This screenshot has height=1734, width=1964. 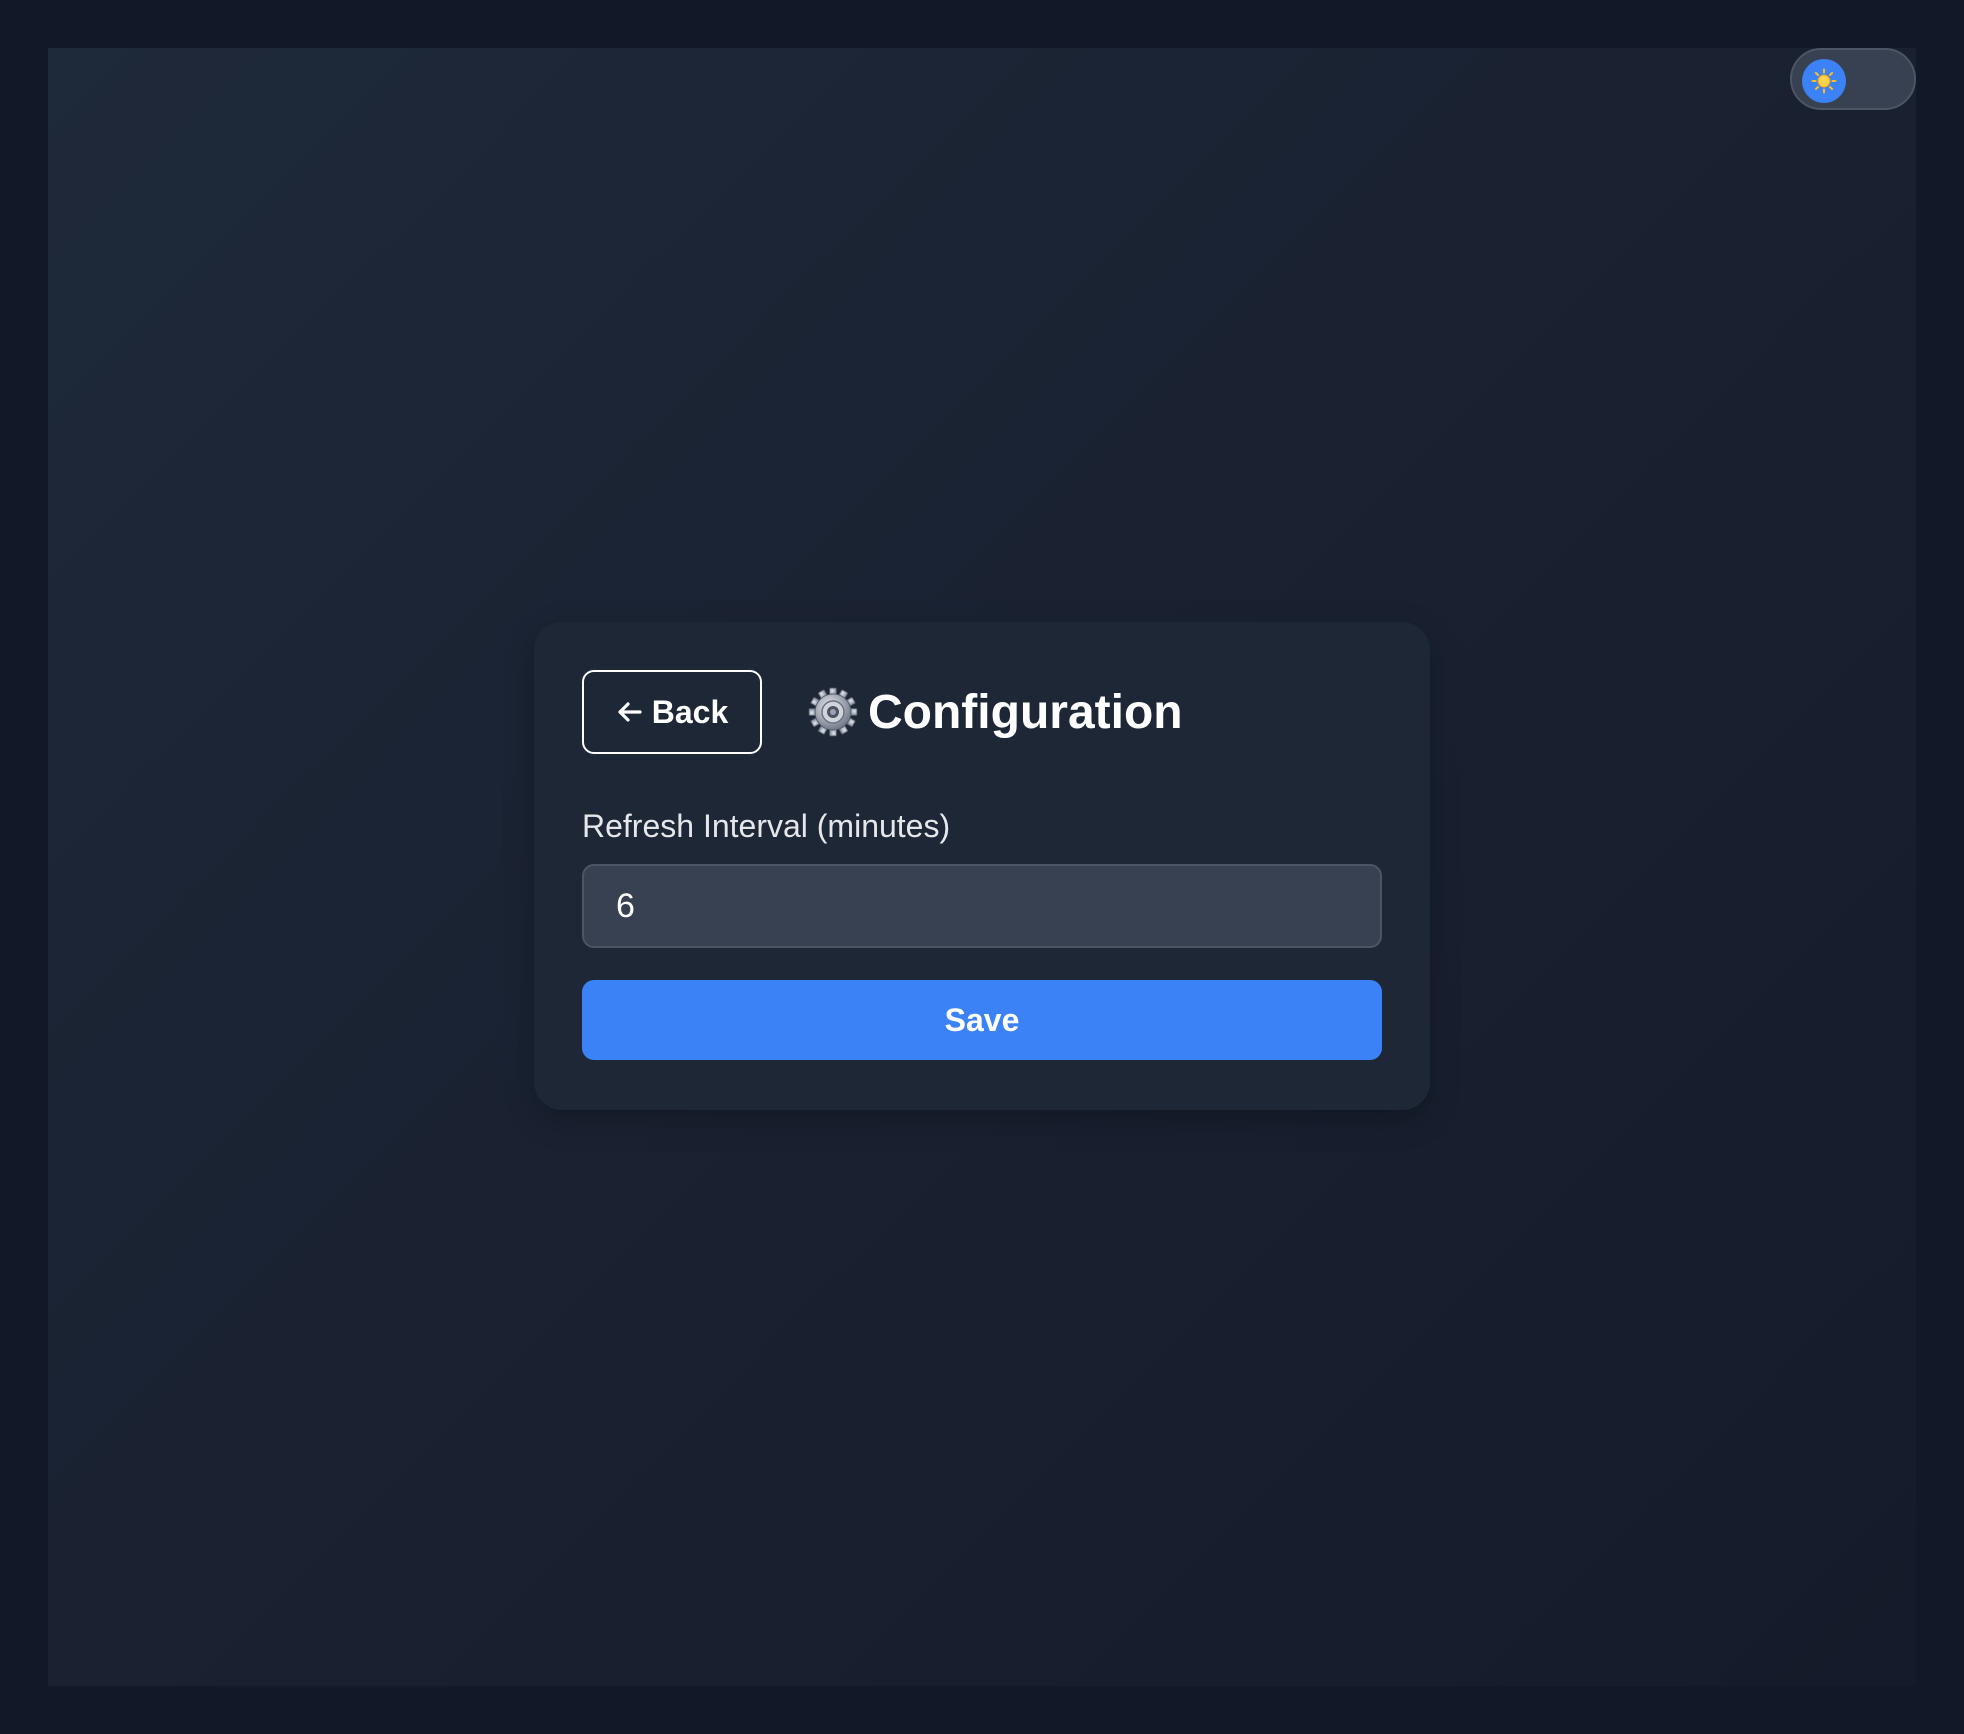 What do you see at coordinates (1853, 79) in the screenshot?
I see `theme-toggle` at bounding box center [1853, 79].